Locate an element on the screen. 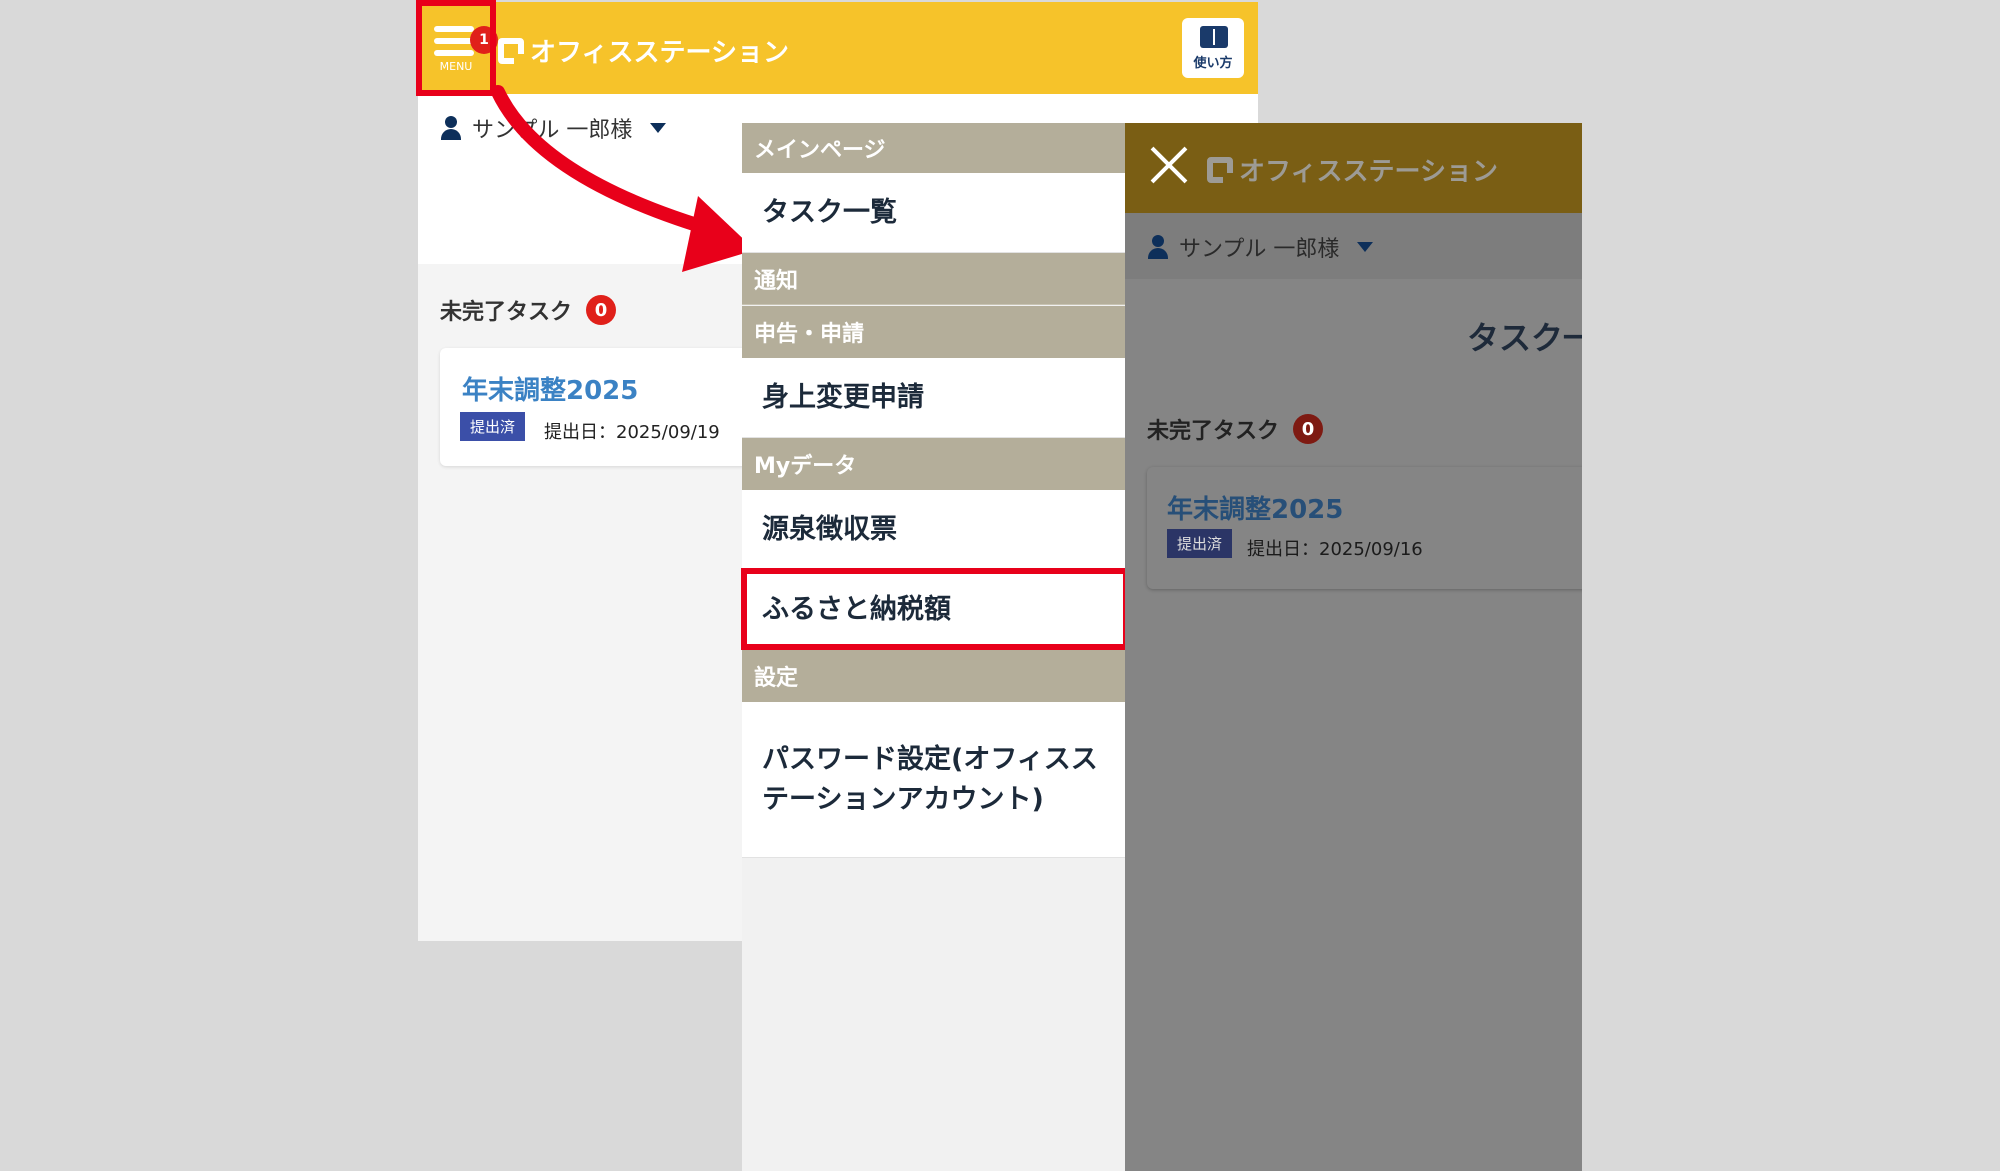  dimmed-status-tag: 提出済 is located at coordinates (1200, 543).